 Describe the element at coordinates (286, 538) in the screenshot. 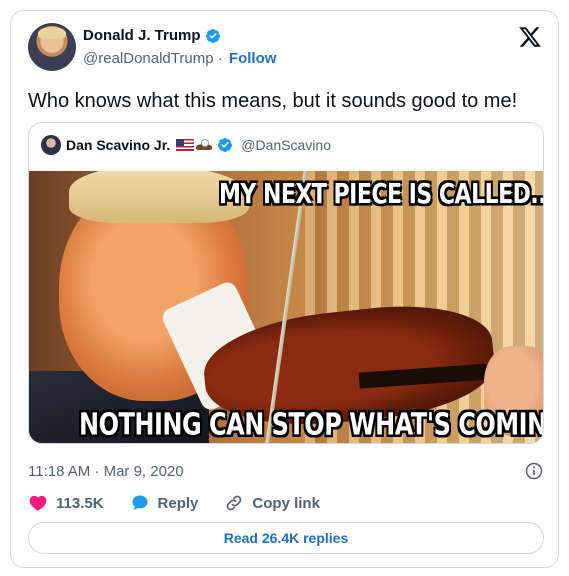

I see `read-replies-button: Read 26.4K replies` at that location.